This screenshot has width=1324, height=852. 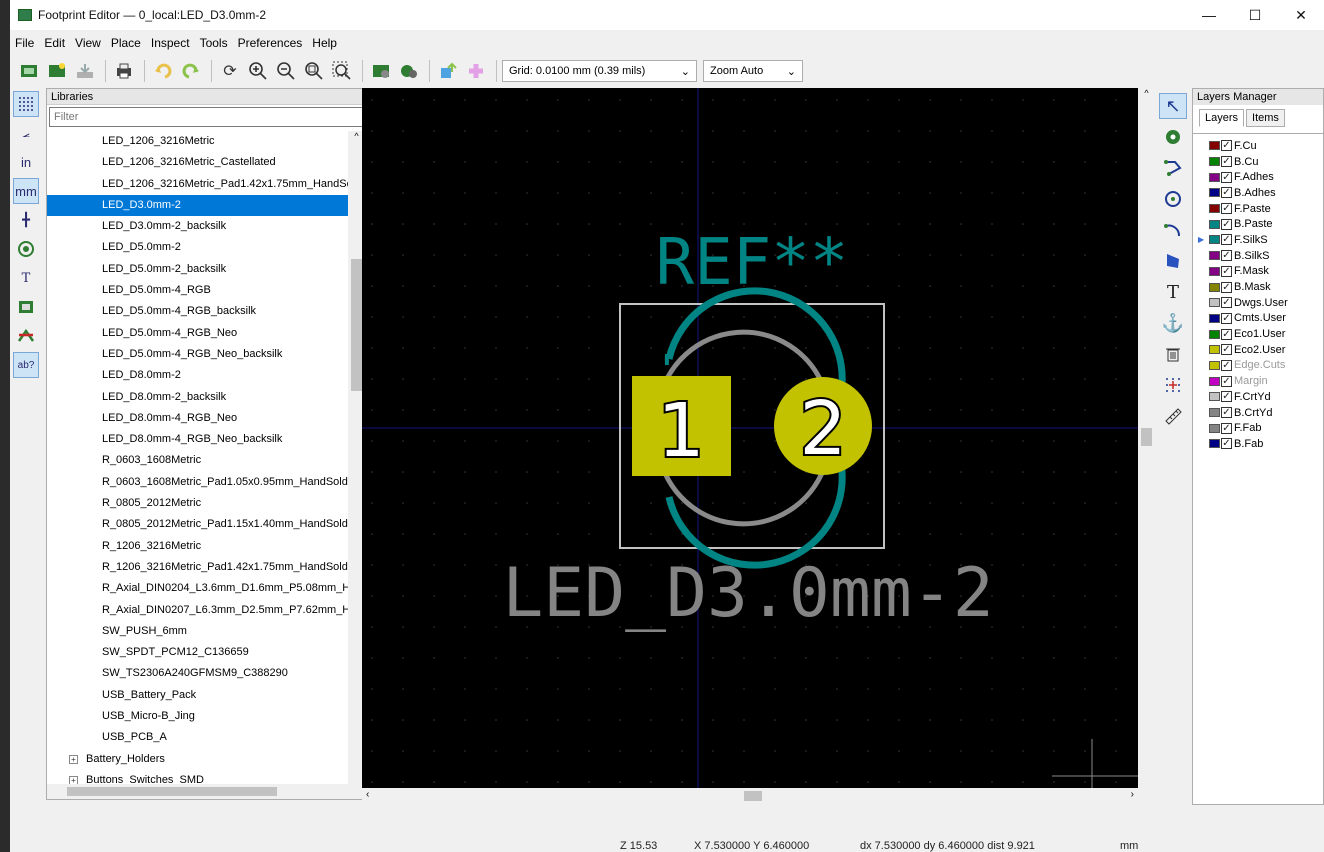 What do you see at coordinates (1146, 93) in the screenshot?
I see `scroll-up-icon: ^` at bounding box center [1146, 93].